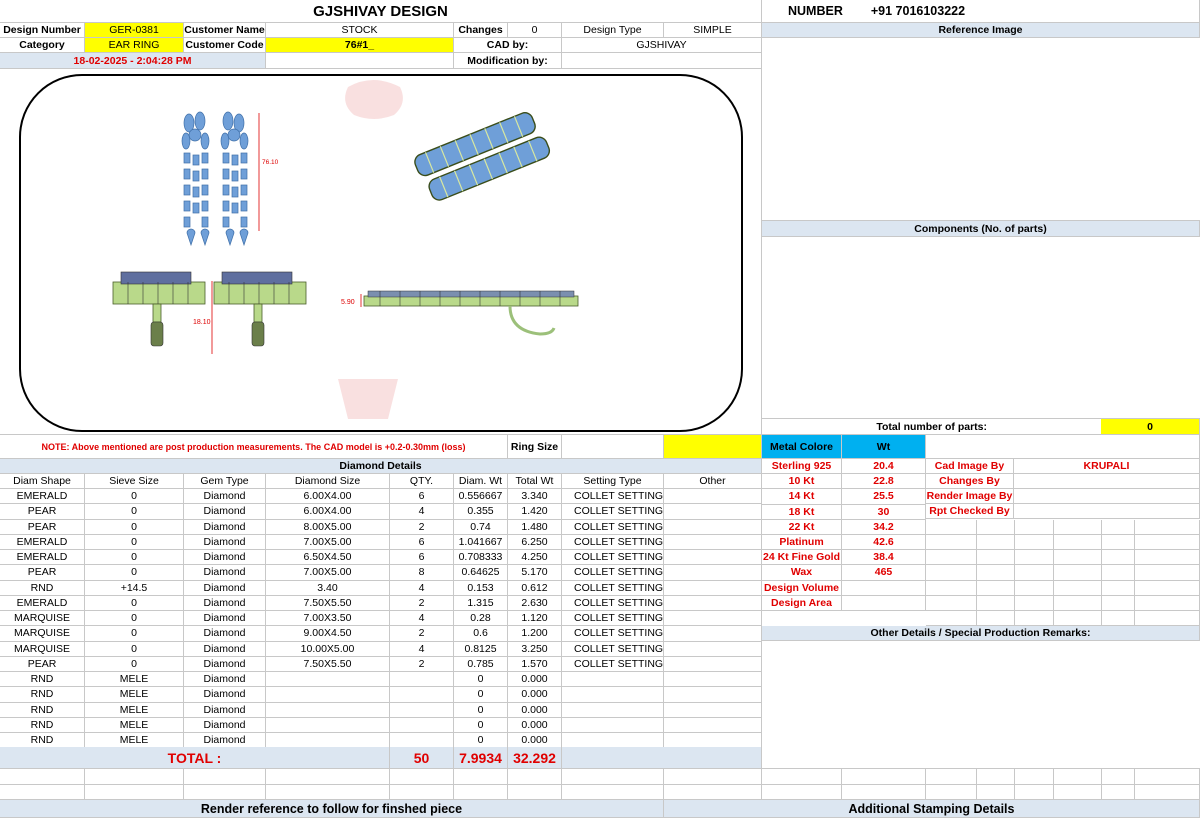  Describe the element at coordinates (481, 603) in the screenshot. I see `diamond-cell-diam-wt: 1.315` at that location.